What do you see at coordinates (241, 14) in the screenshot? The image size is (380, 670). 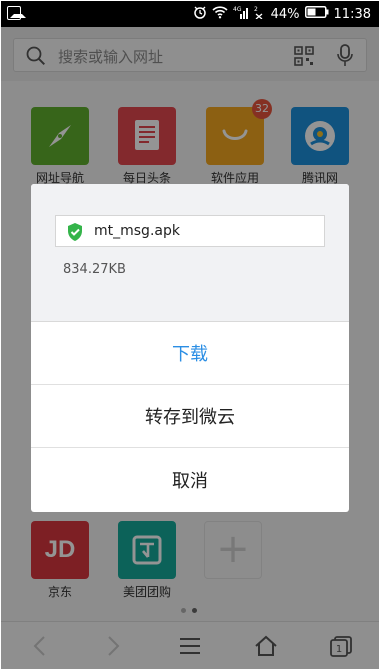 I see `signal-1-icon: 4G` at bounding box center [241, 14].